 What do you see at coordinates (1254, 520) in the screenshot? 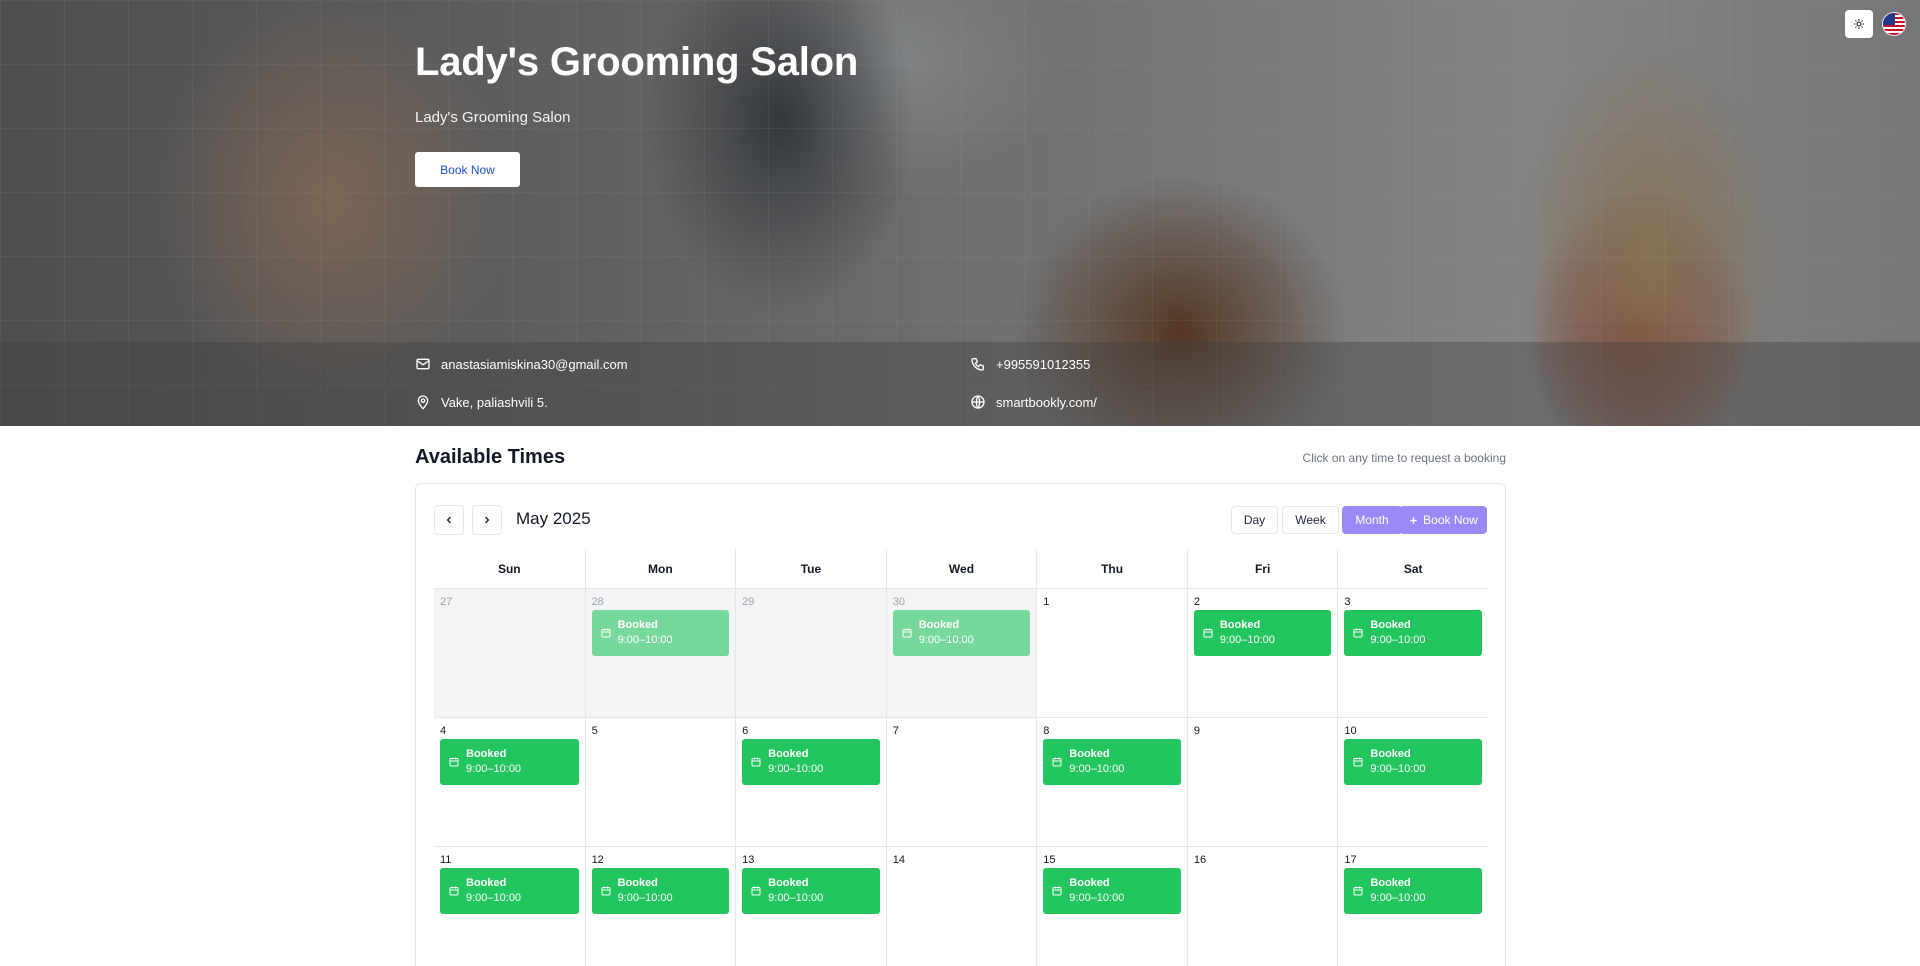
I see `view-day-button: Day` at bounding box center [1254, 520].